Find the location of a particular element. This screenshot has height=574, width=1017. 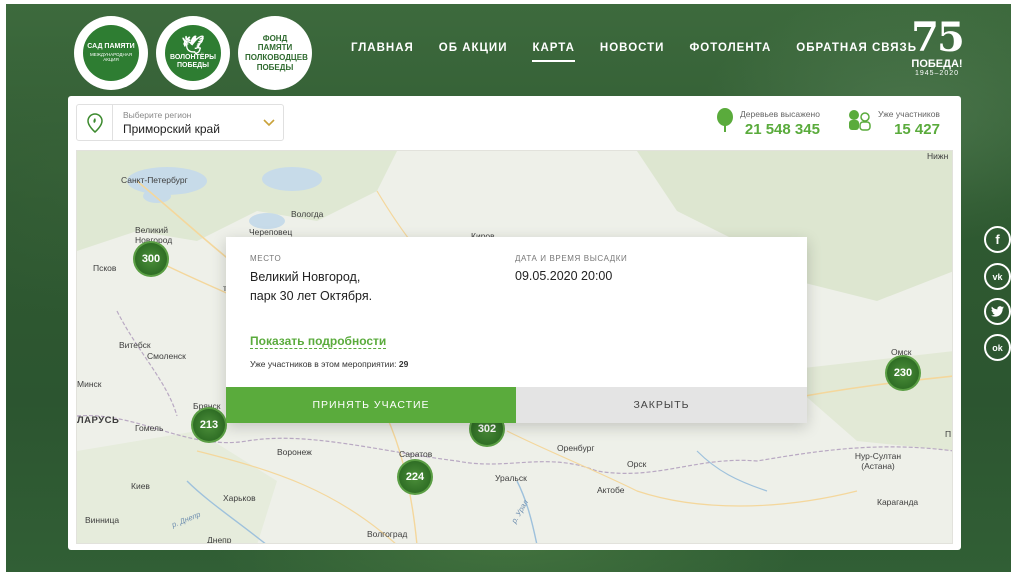

join-button: ПРИНЯТЬ УЧАСТИЕ is located at coordinates (371, 405).